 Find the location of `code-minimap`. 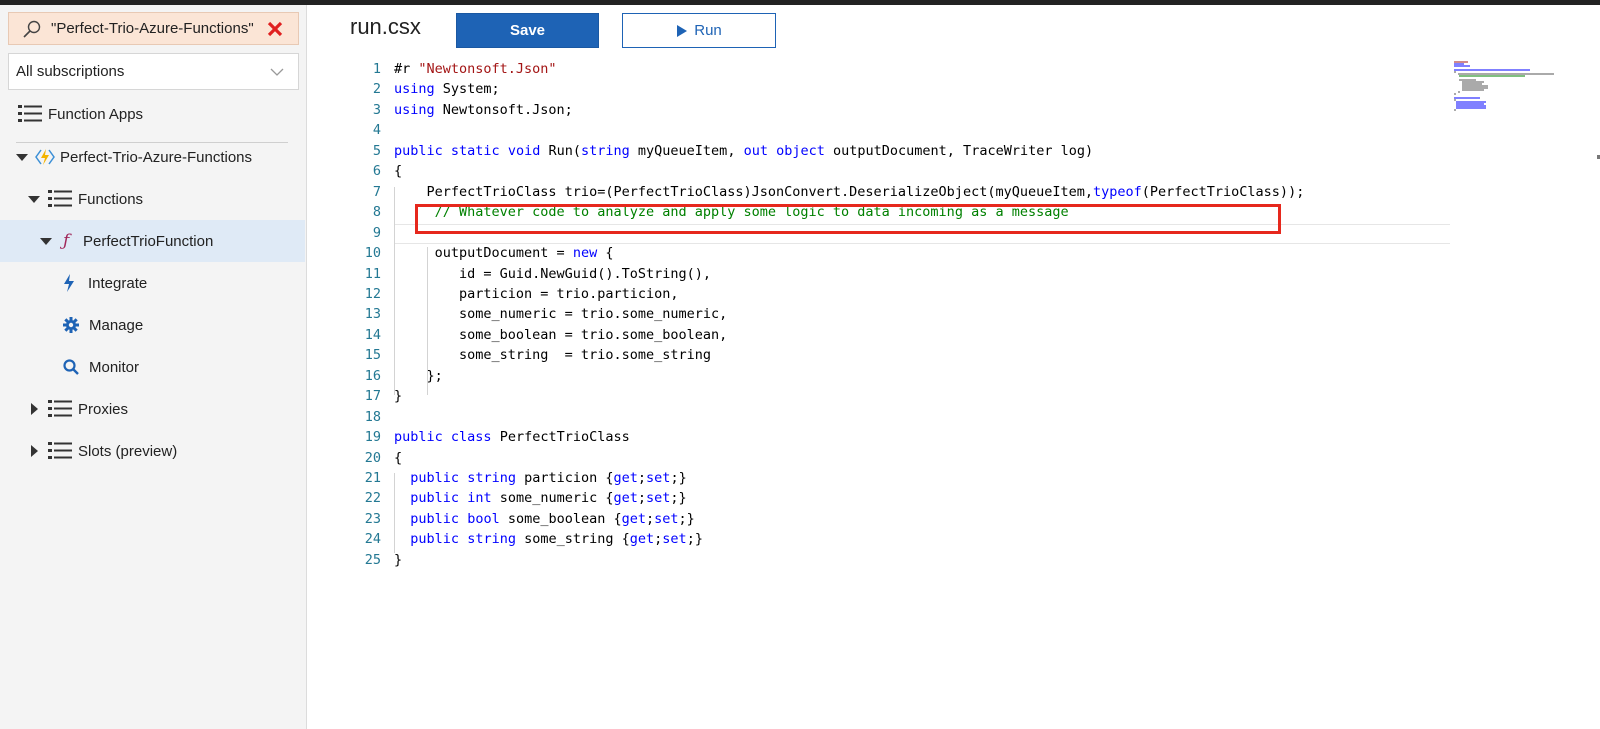

code-minimap is located at coordinates (1505, 94).